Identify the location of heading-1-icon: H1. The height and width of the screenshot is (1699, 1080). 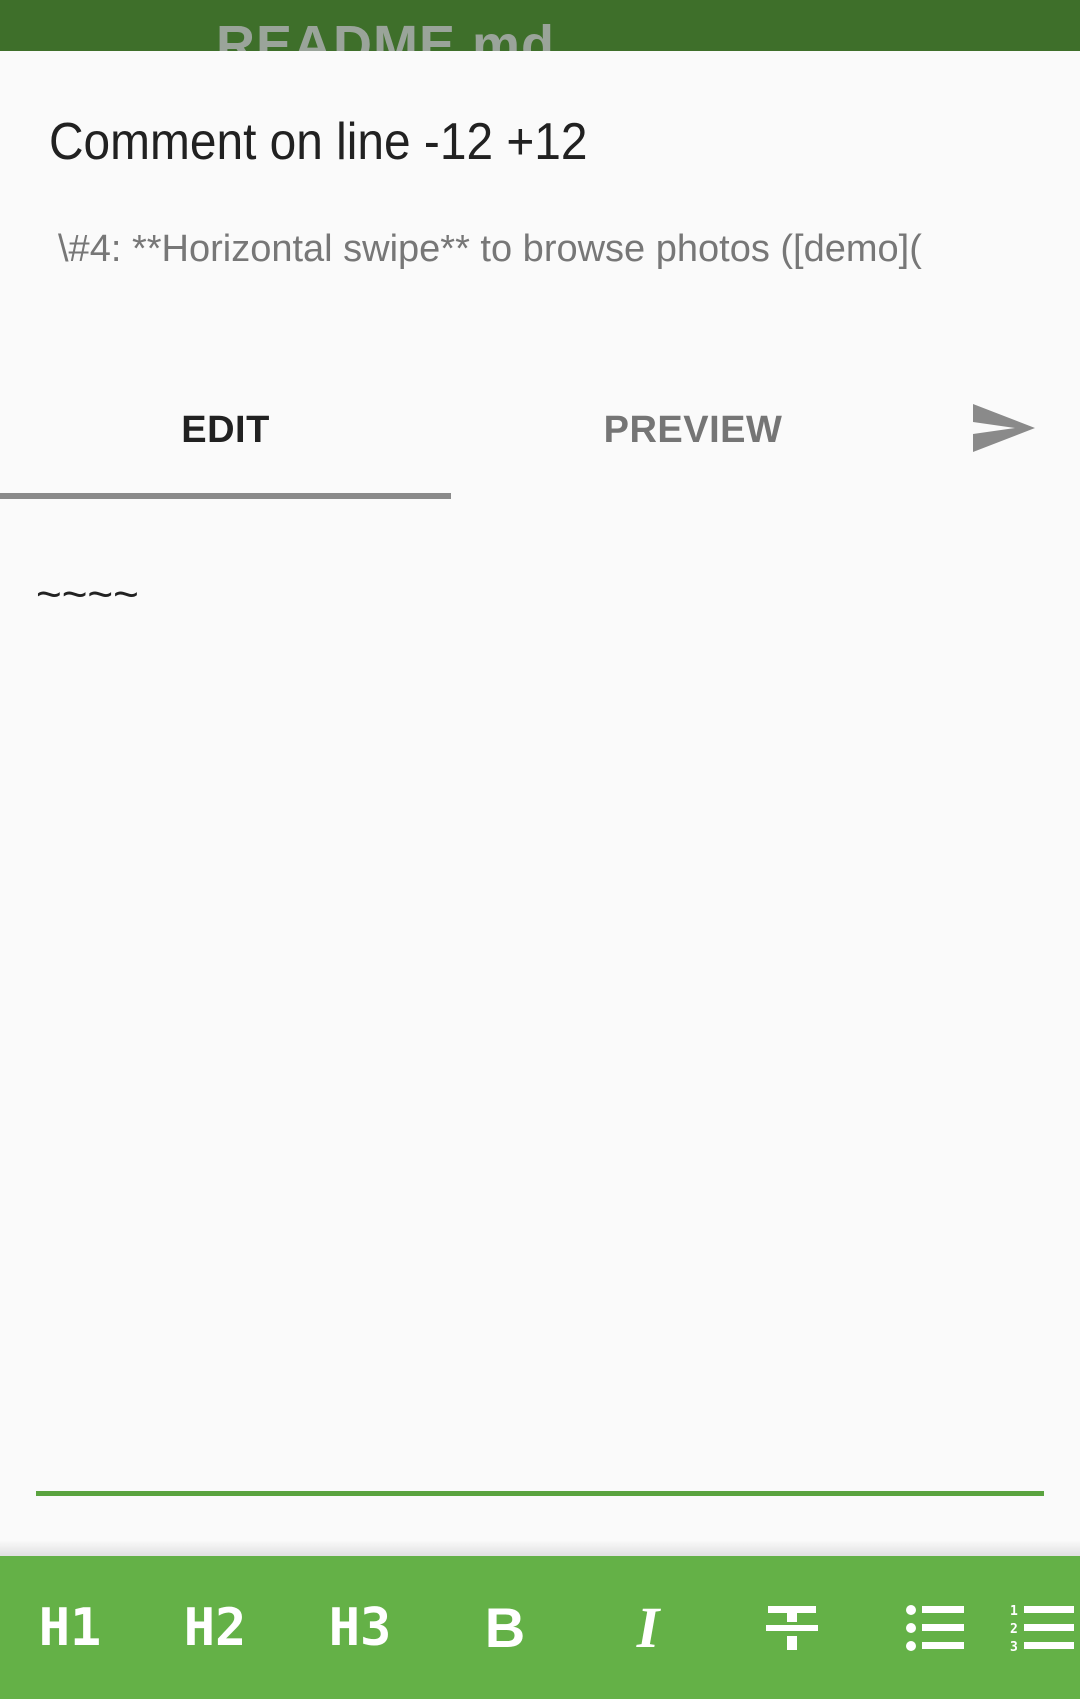
(70, 1627).